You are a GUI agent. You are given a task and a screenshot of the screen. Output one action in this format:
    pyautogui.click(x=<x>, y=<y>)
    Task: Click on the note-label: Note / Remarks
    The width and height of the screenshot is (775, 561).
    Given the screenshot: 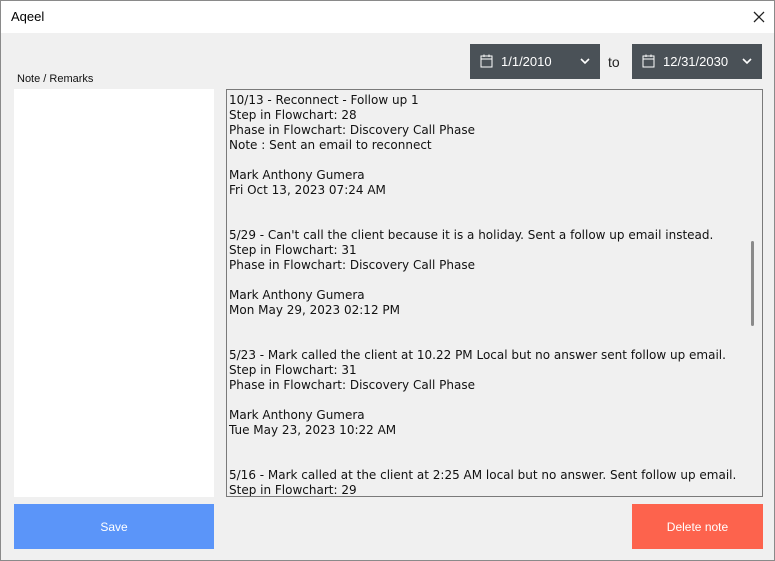 What is the action you would take?
    pyautogui.click(x=55, y=79)
    